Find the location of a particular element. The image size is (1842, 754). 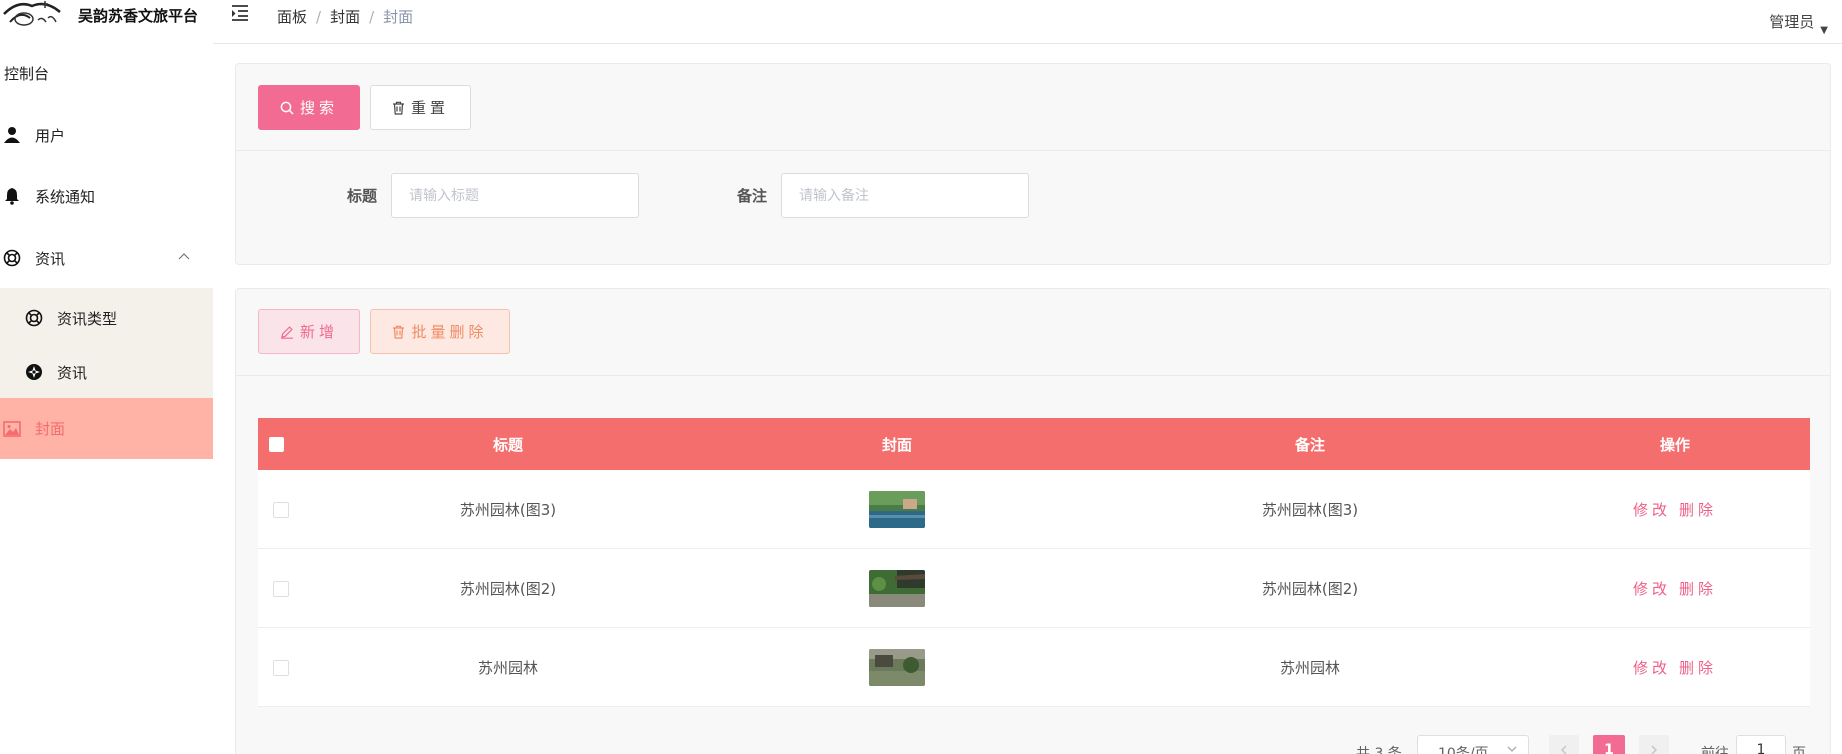

sidebar-item-dashboard: 控制台 is located at coordinates (106, 73).